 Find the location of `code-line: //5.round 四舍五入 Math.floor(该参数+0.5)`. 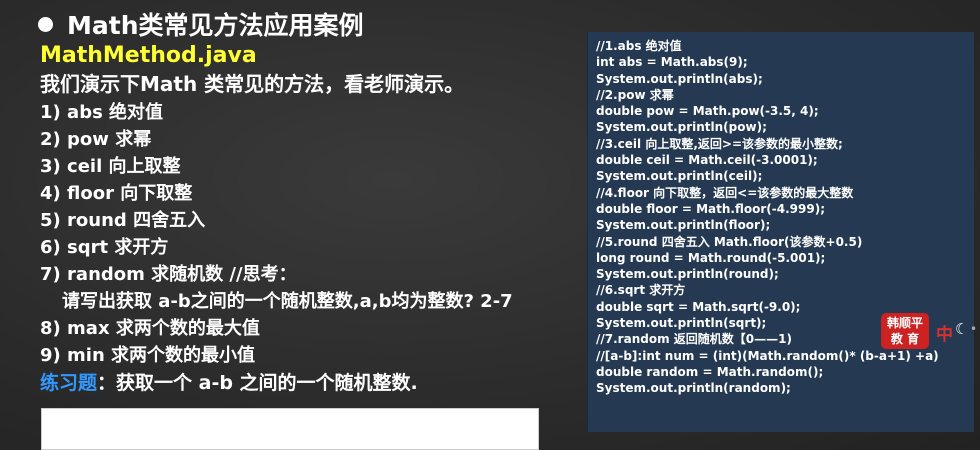

code-line: //5.round 四舍五入 Math.floor(该参数+0.5) is located at coordinates (729, 241).